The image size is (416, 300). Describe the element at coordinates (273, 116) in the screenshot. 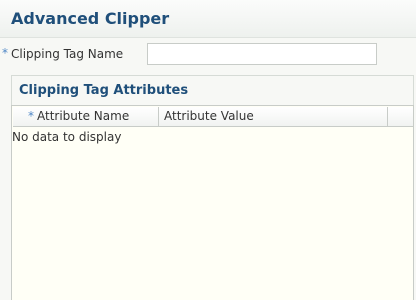

I see `column-header-attribute-value: Attribute Value` at that location.